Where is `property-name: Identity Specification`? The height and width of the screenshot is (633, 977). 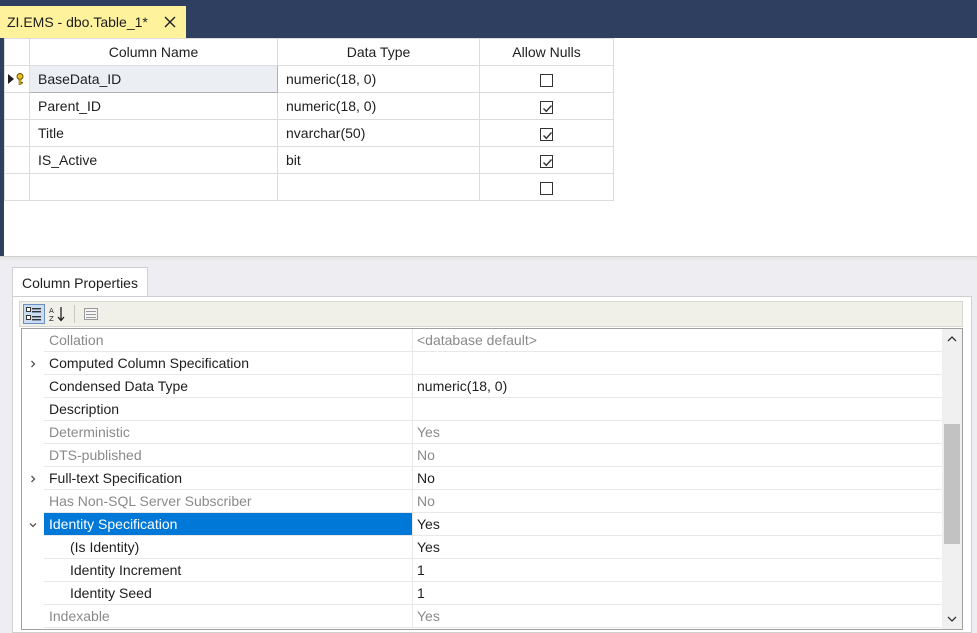
property-name: Identity Specification is located at coordinates (228, 524).